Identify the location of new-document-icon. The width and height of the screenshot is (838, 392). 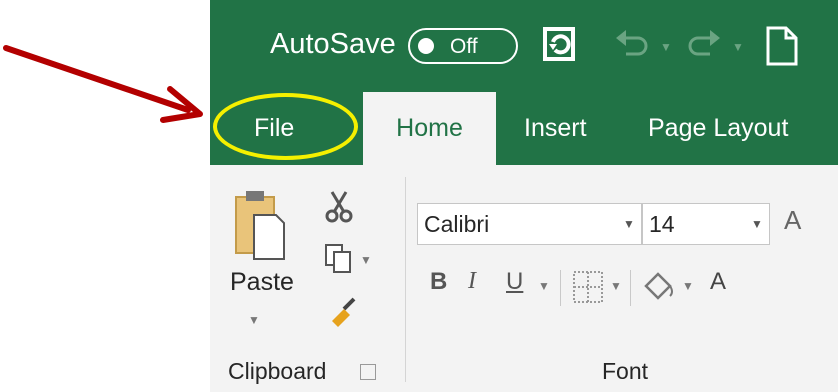
(782, 46).